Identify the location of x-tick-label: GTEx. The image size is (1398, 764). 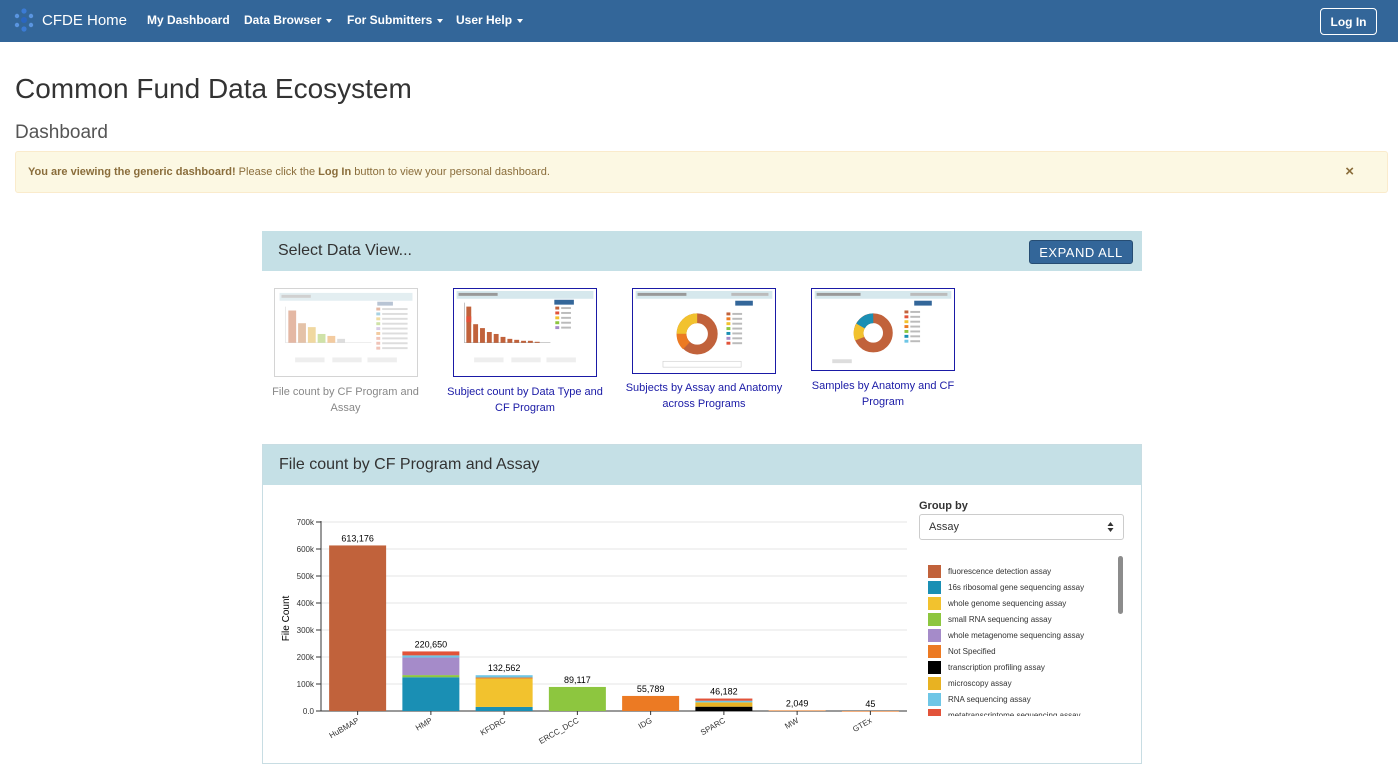
(862, 725).